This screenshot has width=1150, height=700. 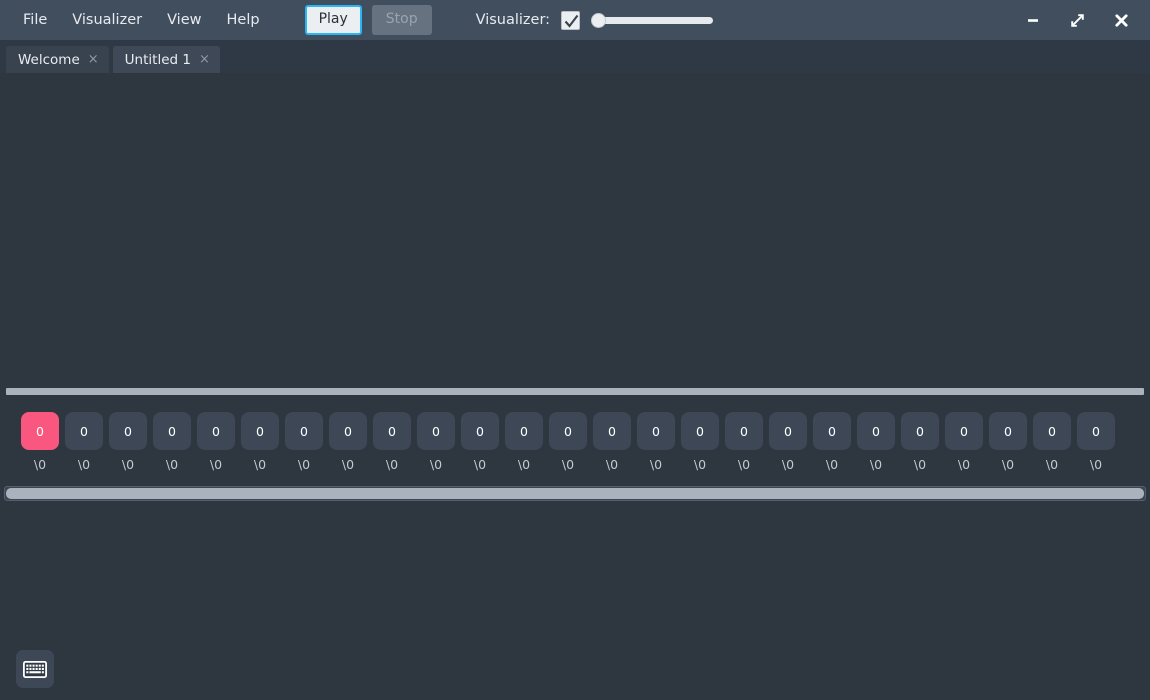 I want to click on tab-bar: Welcome × Untitled 1 ×, so click(x=575, y=56).